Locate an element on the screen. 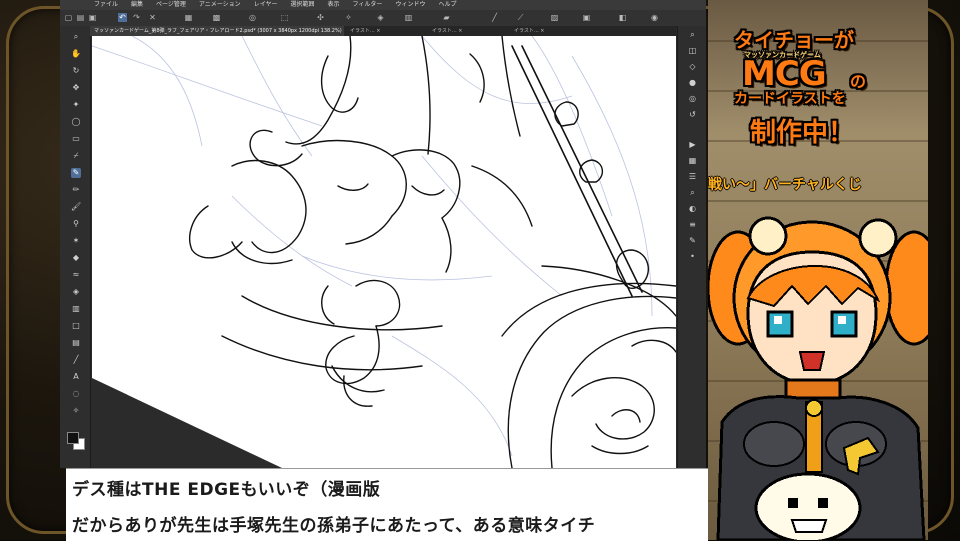 This screenshot has height=541, width=960. rotate-icon: ↻ is located at coordinates (76, 71).